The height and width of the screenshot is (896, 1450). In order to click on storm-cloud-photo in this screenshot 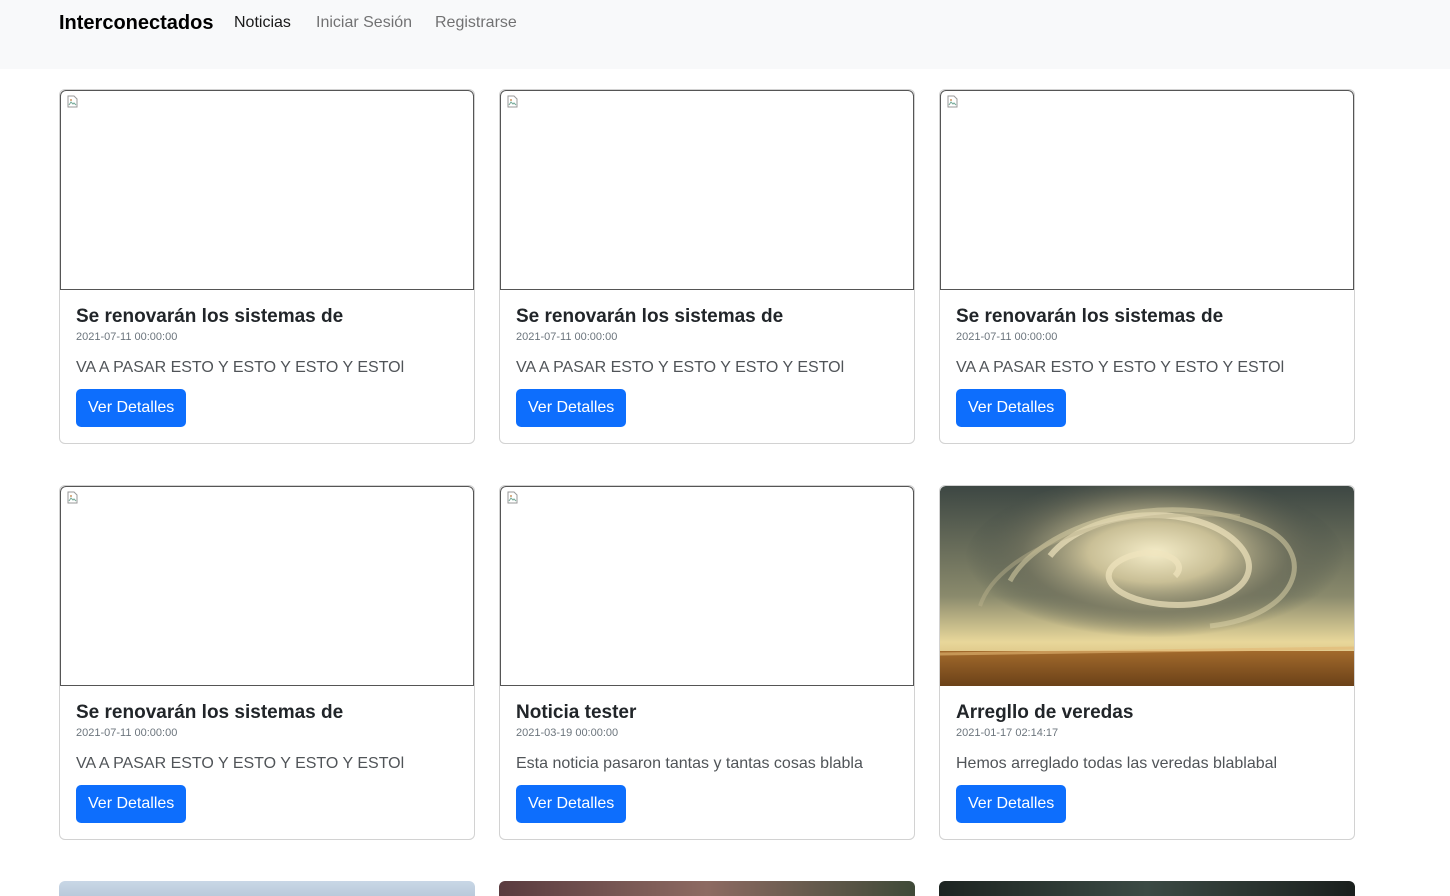, I will do `click(1147, 586)`.